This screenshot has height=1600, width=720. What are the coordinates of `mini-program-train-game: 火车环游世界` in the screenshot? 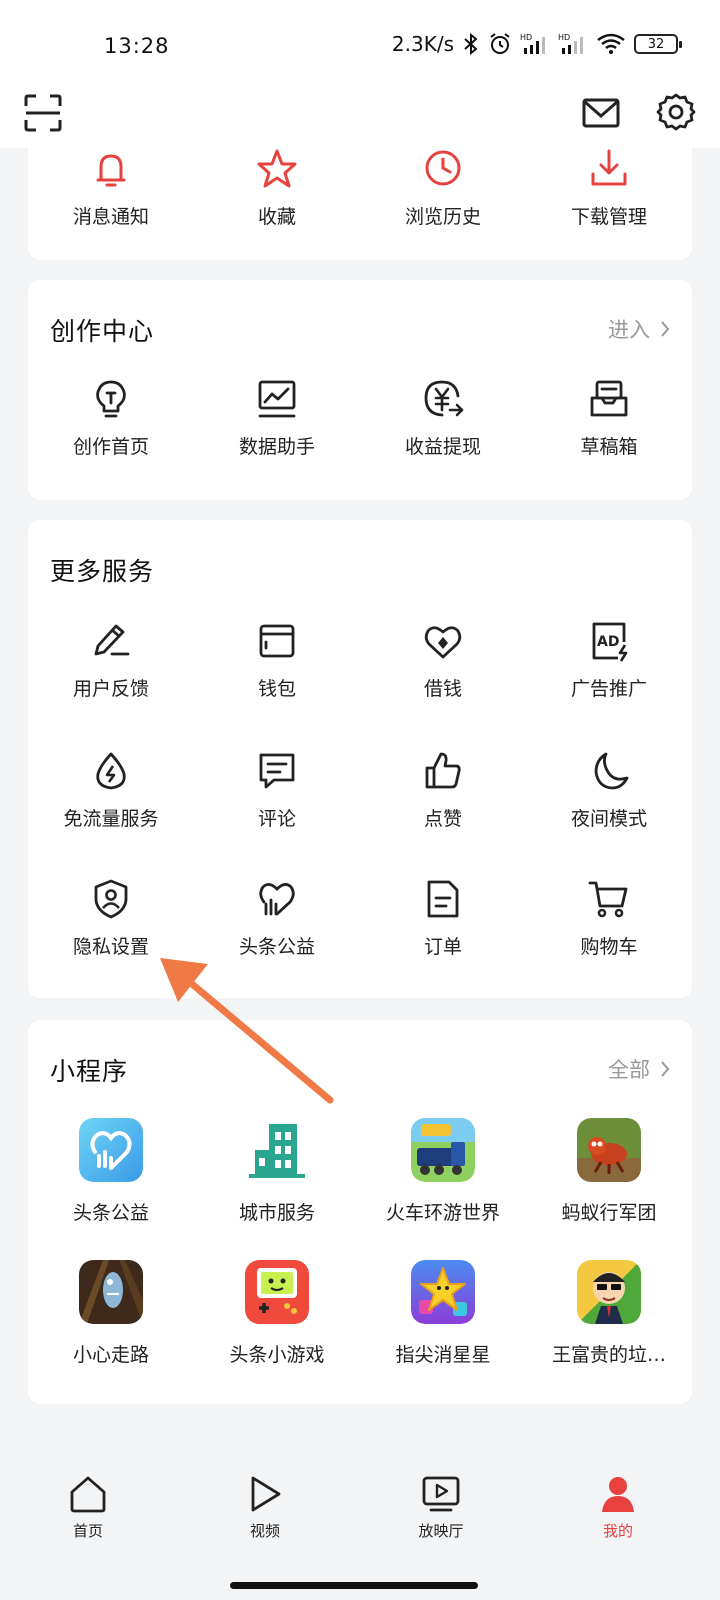 It's located at (443, 1171).